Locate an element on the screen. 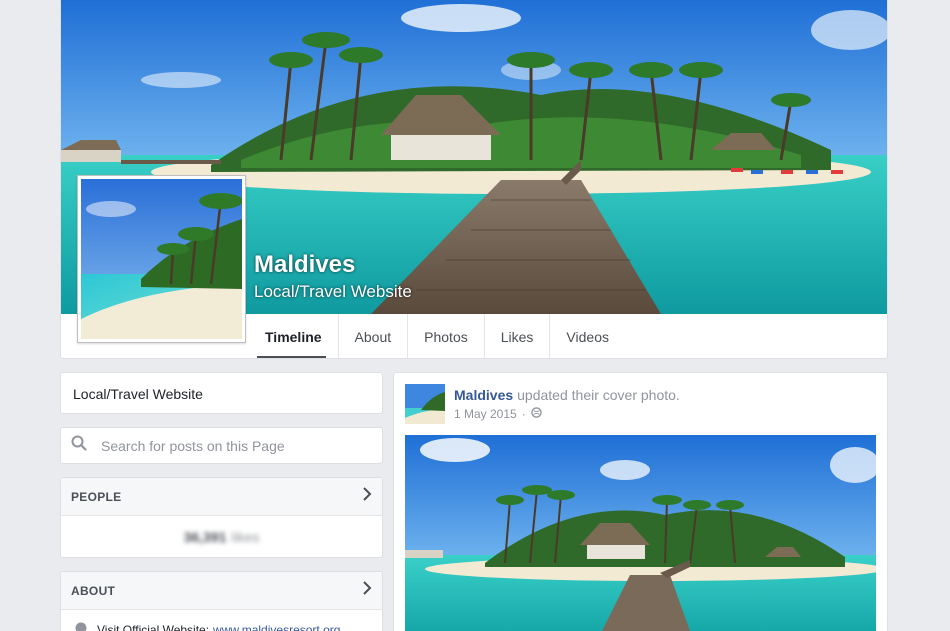 Image resolution: width=950 pixels, height=631 pixels. likes-count-row: 36,391 likes is located at coordinates (221, 537).